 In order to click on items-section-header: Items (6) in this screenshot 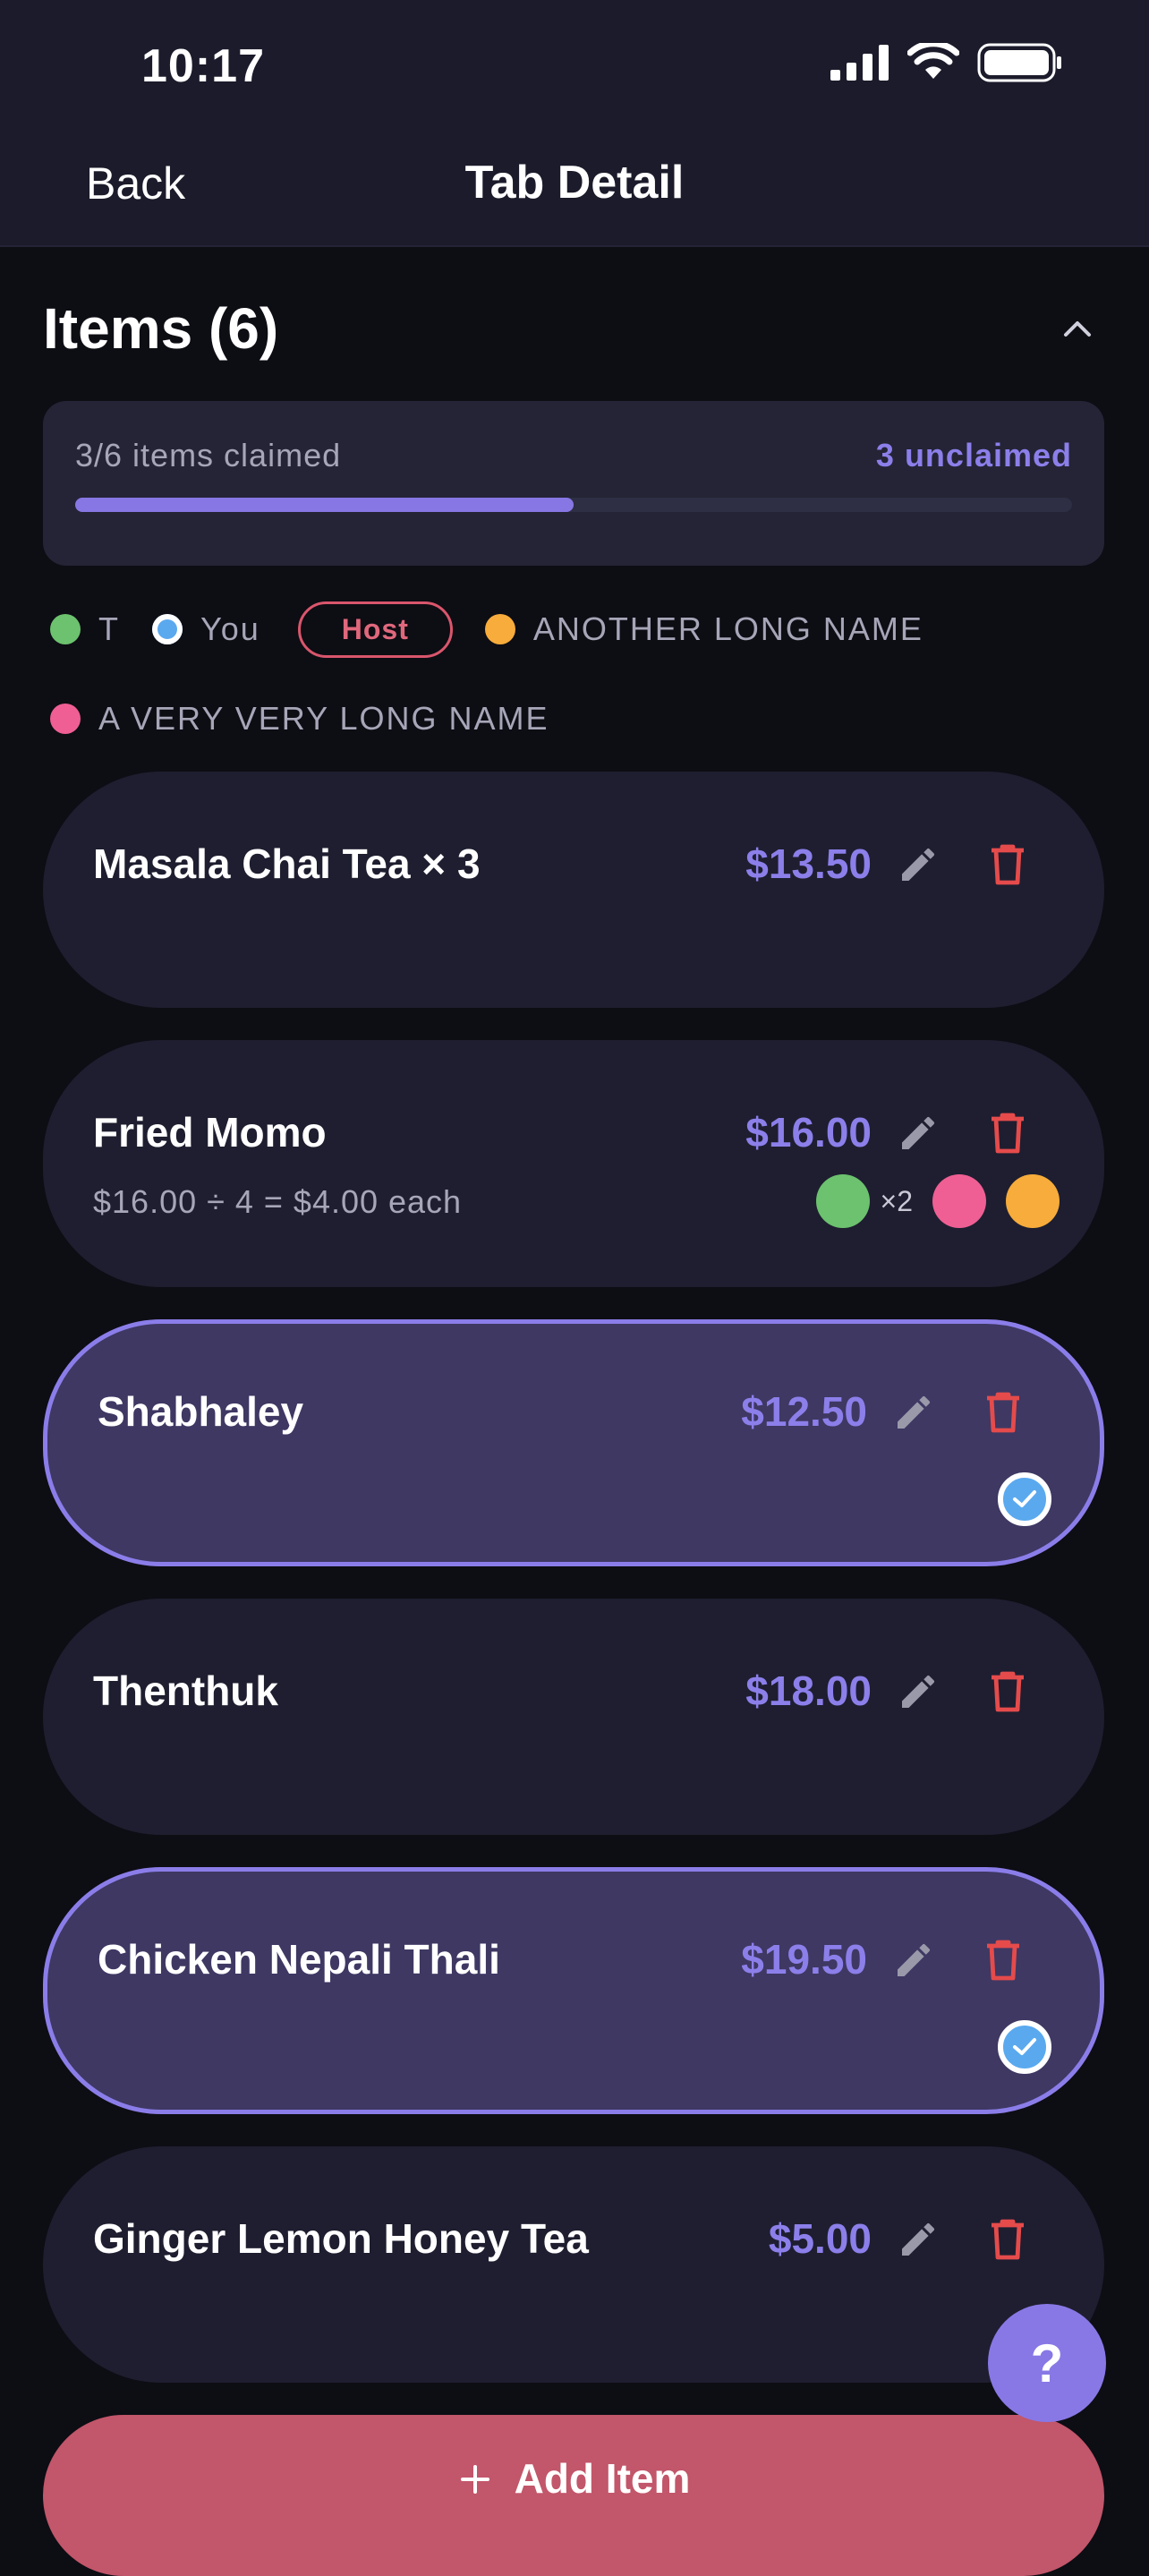, I will do `click(573, 328)`.